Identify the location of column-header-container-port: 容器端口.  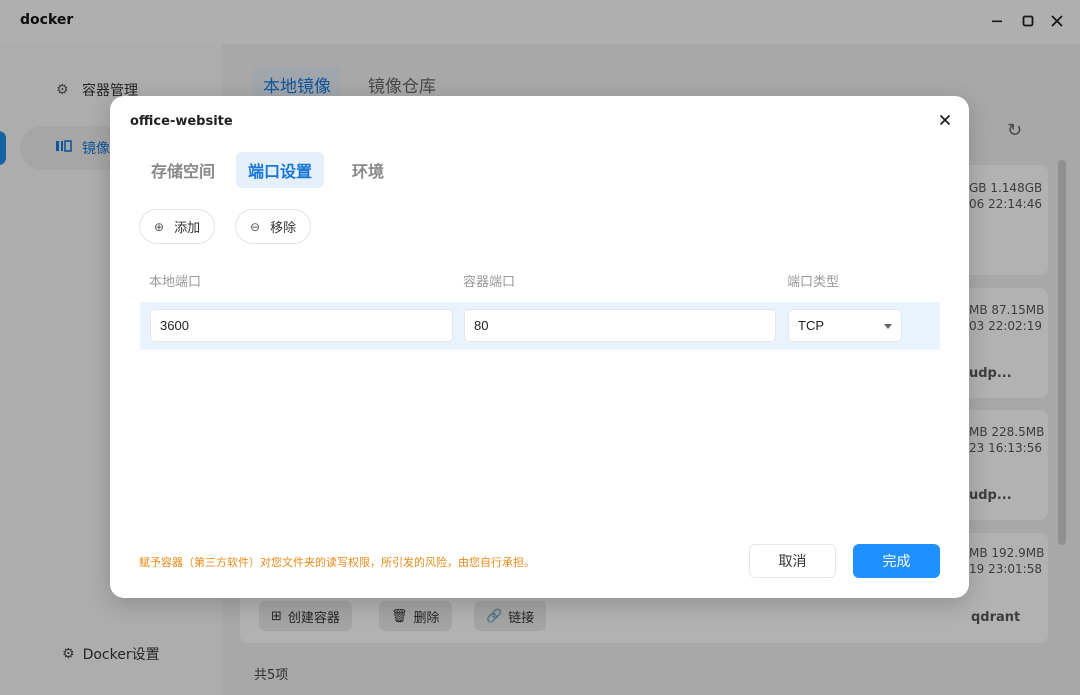
(489, 282).